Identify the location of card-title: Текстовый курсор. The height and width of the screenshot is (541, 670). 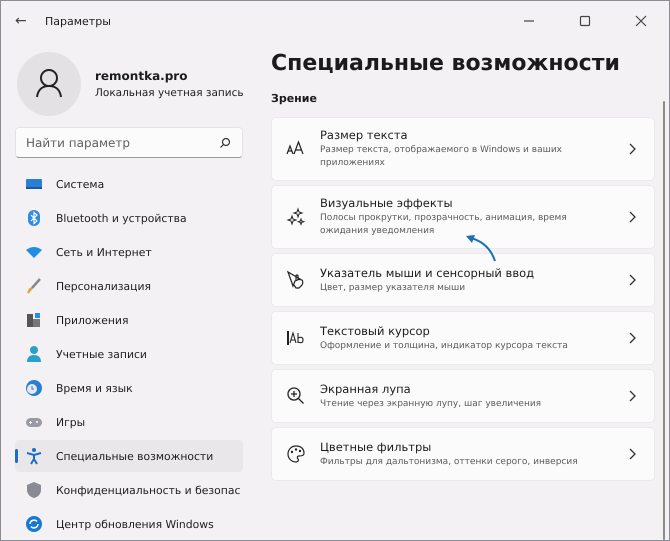
(375, 331).